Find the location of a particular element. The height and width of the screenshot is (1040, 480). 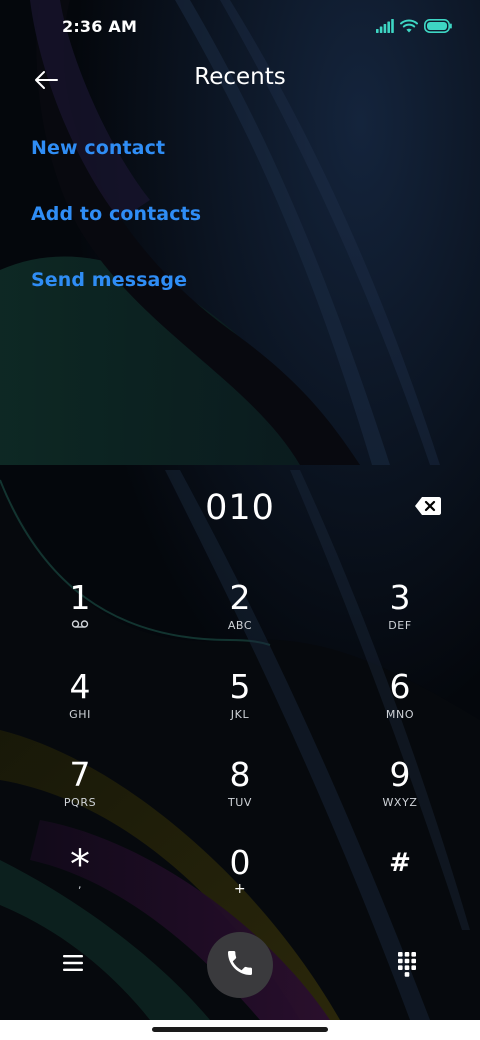

key-4: 4 GHI is located at coordinates (80, 705).